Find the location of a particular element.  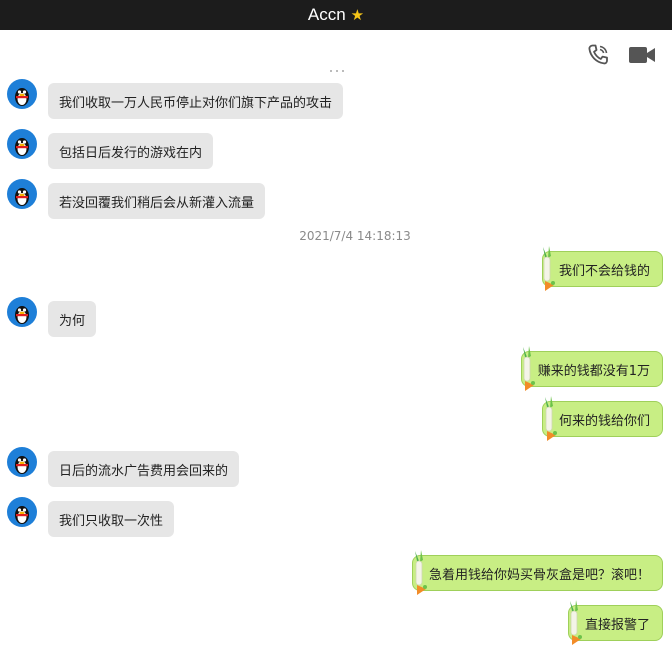

incoming-message: 为何 is located at coordinates (72, 319).